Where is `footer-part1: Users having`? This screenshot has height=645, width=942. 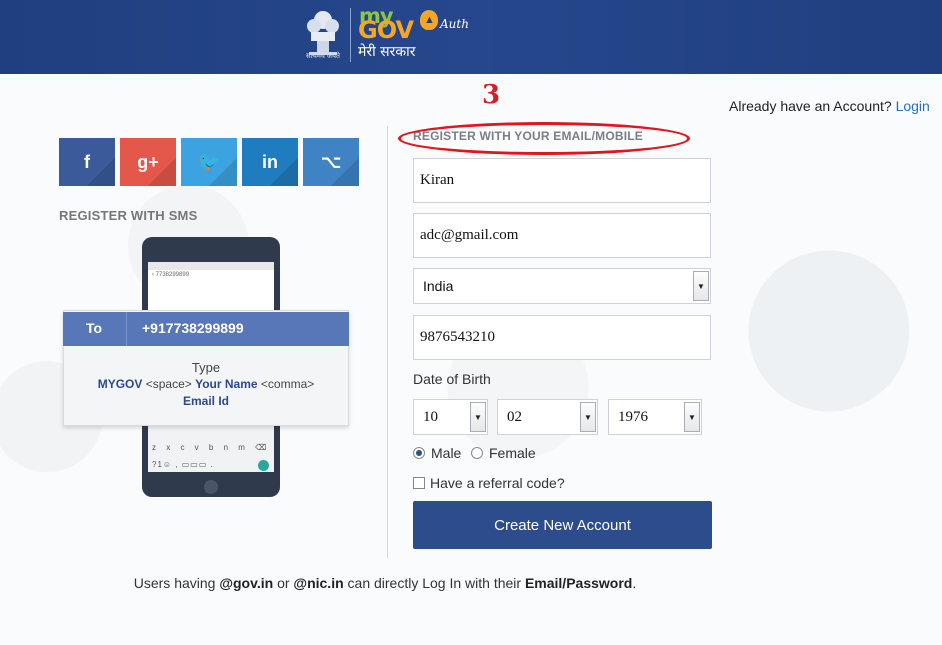 footer-part1: Users having is located at coordinates (176, 583).